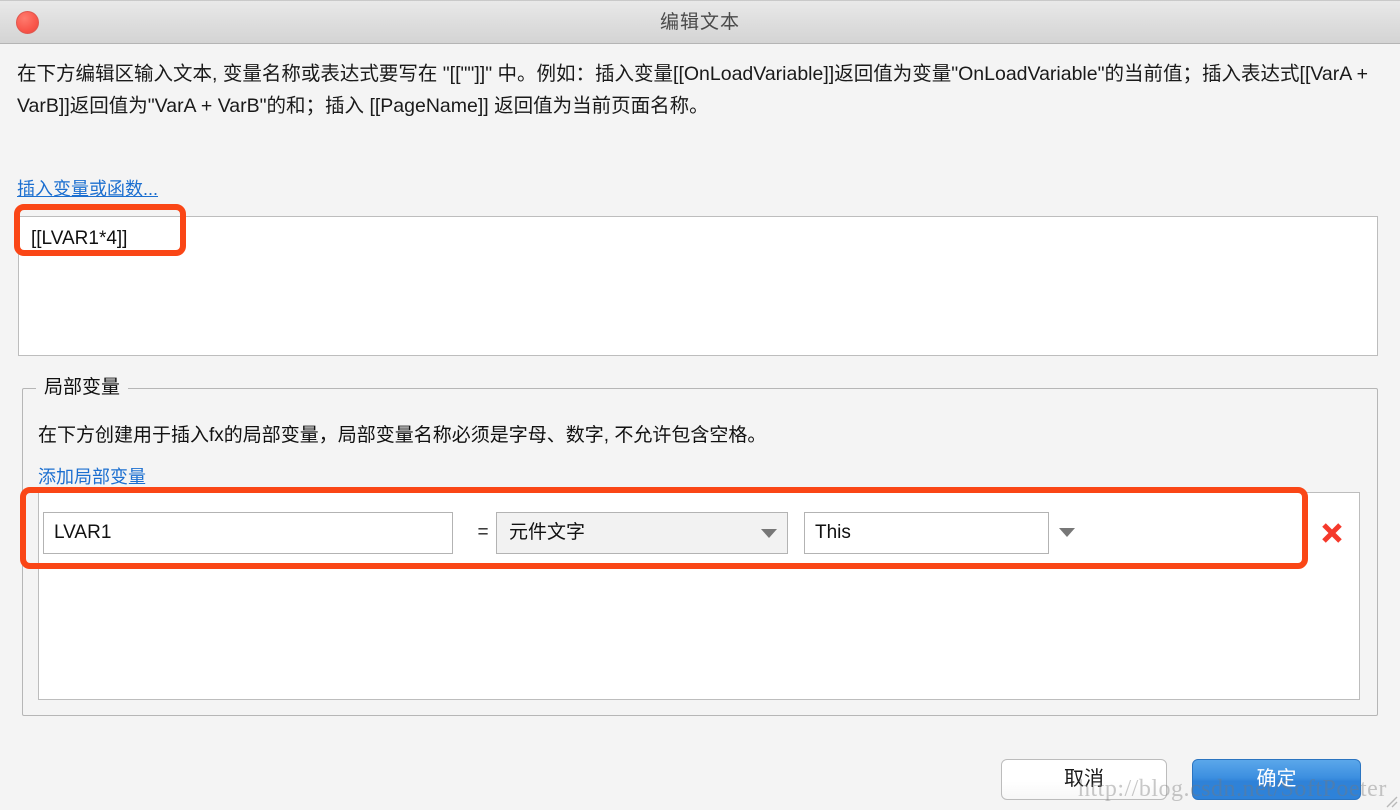  Describe the element at coordinates (1392, 802) in the screenshot. I see `resize-grip-icon` at that location.